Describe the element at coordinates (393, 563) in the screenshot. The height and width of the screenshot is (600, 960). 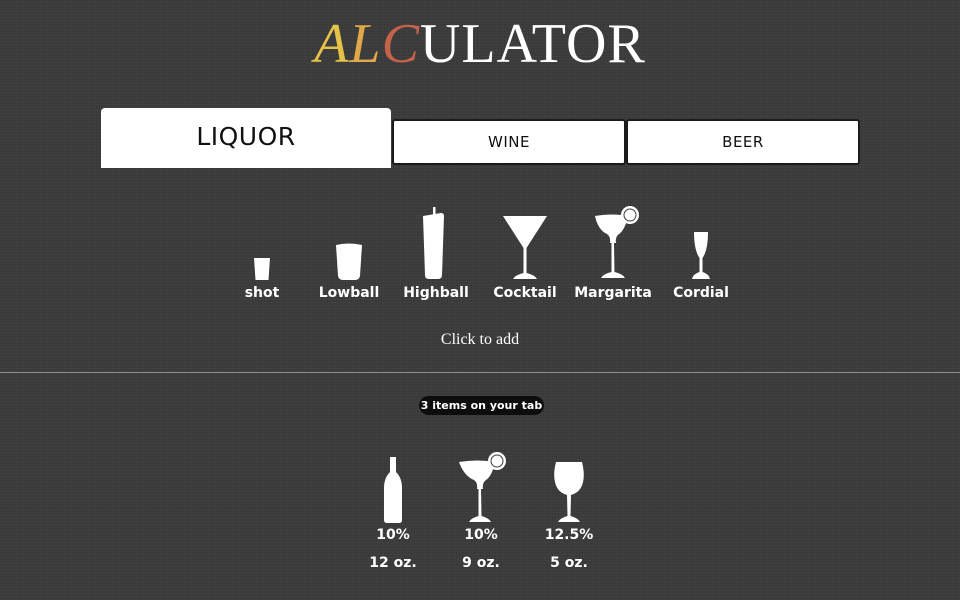
I see `tab-item-volume: 12 oz.` at that location.